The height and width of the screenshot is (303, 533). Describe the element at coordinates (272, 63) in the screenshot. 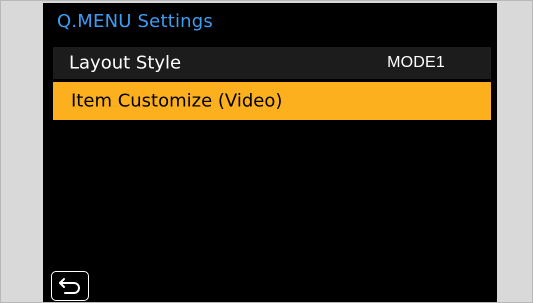

I see `menu-item-layout-style: Layout Style MODE1` at that location.